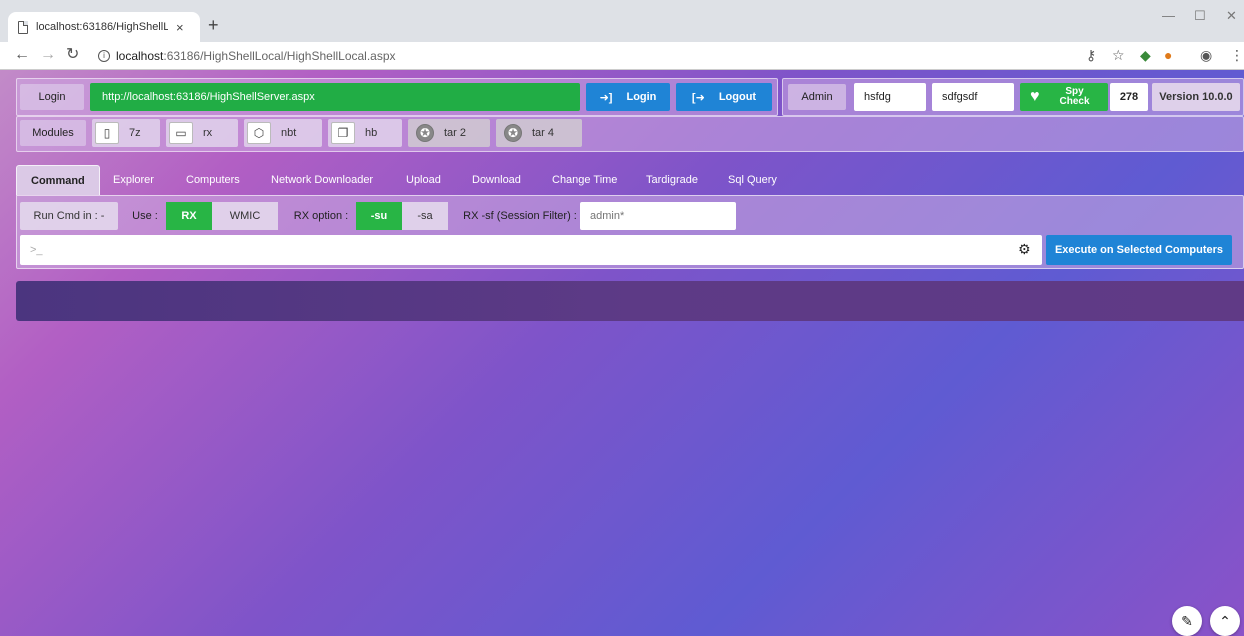 Image resolution: width=1244 pixels, height=636 pixels. Describe the element at coordinates (52, 97) in the screenshot. I see `login-label: Login` at that location.